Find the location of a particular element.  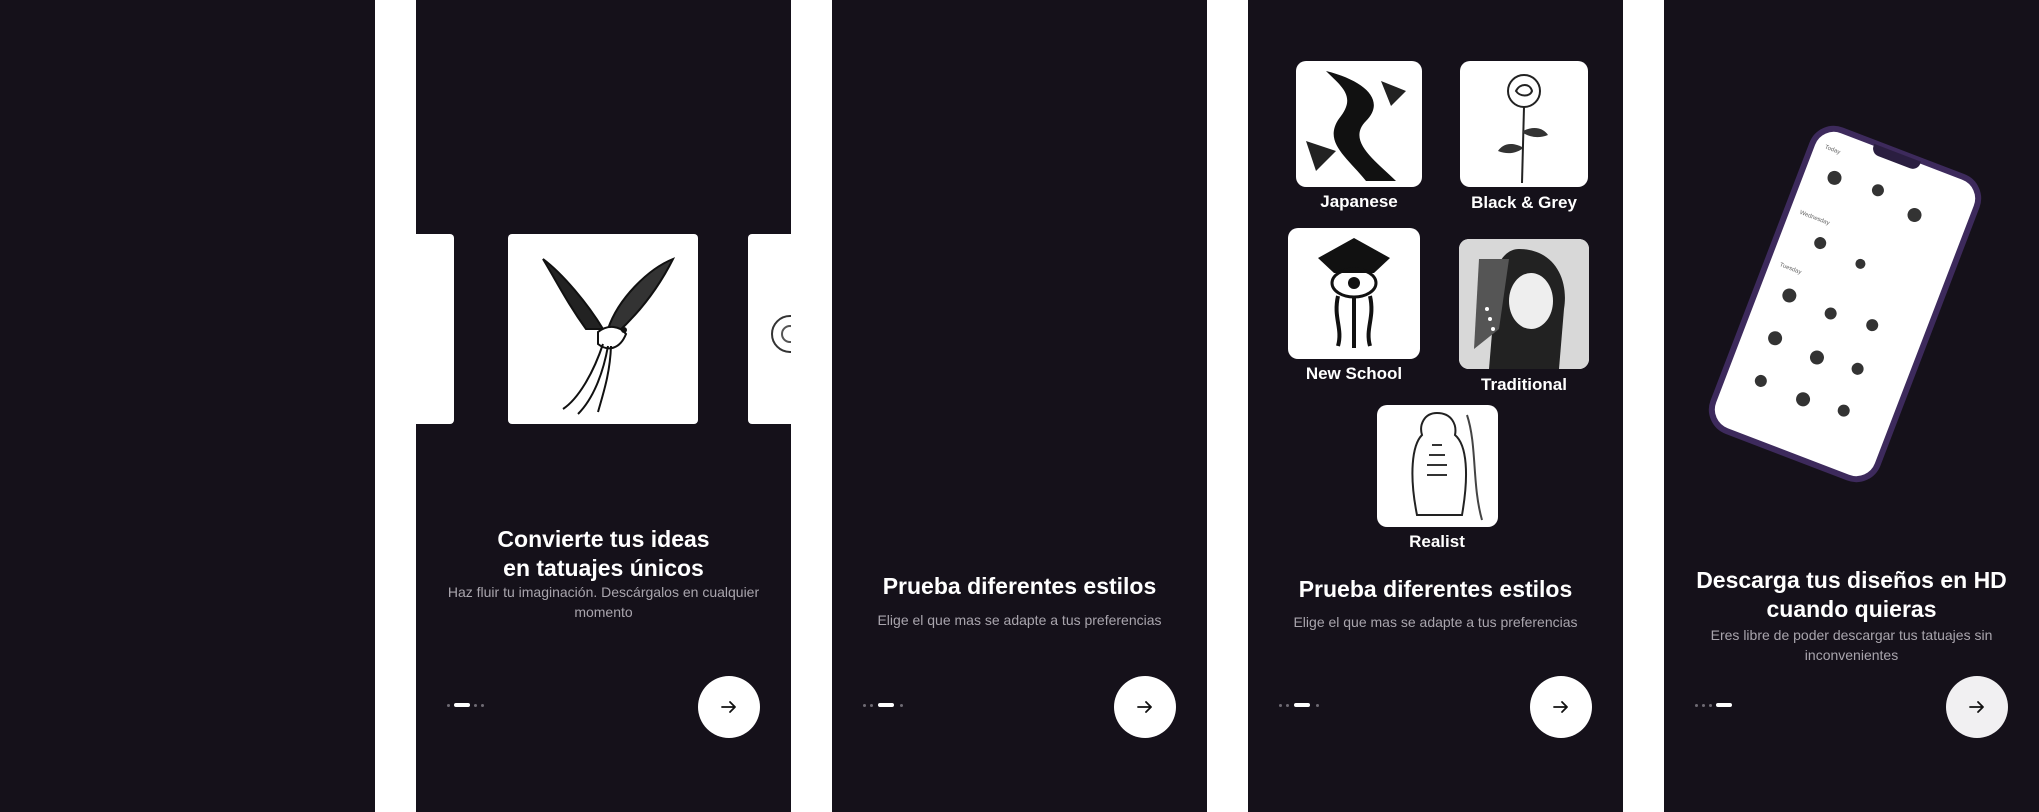

phone-mockup: Today Wednesday Tuesday is located at coordinates (1845, 304).